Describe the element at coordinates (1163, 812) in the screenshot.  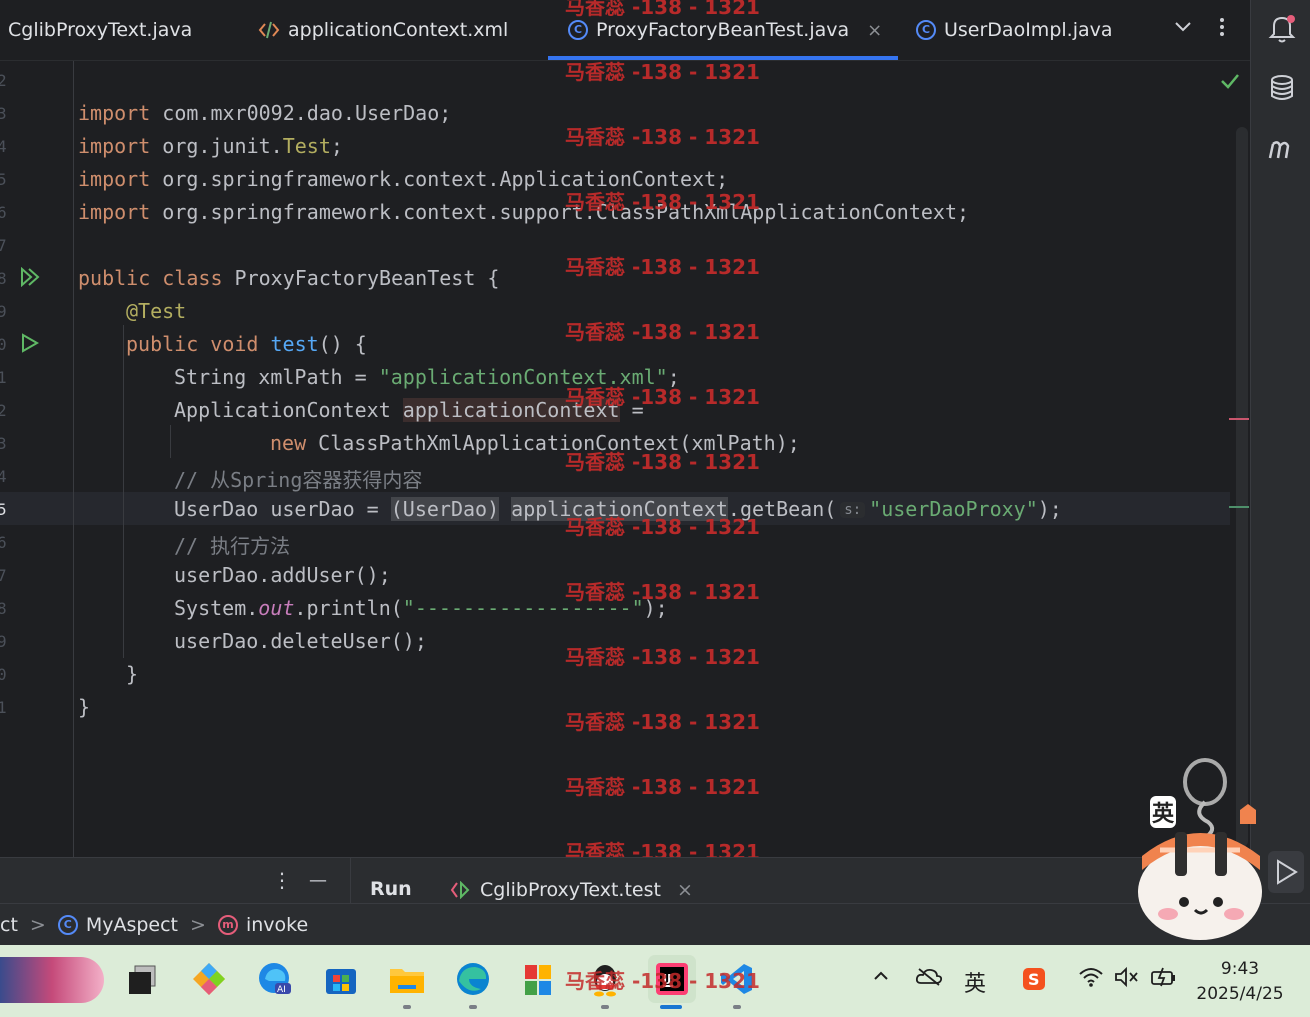
I see `ime-mode-label: 英` at that location.